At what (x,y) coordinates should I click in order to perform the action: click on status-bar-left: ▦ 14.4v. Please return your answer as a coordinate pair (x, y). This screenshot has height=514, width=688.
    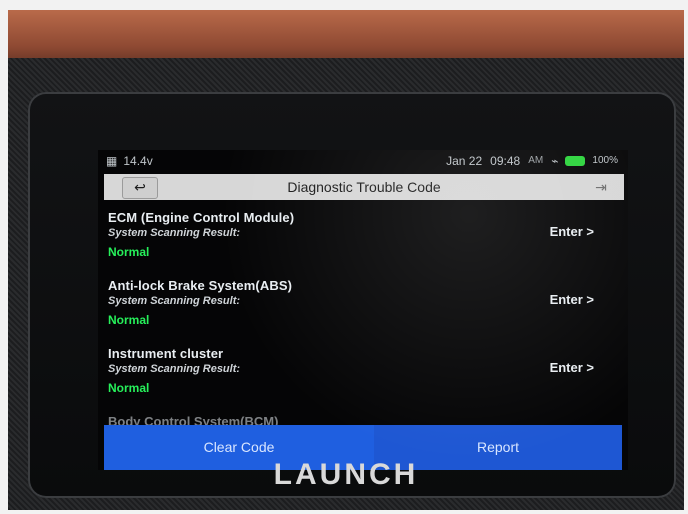
    Looking at the image, I should click on (129, 161).